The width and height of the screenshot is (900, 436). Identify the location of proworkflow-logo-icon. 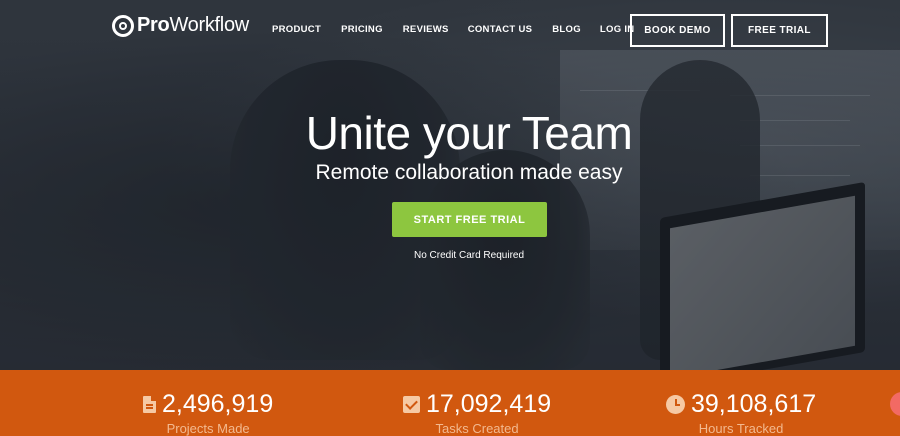
(123, 25).